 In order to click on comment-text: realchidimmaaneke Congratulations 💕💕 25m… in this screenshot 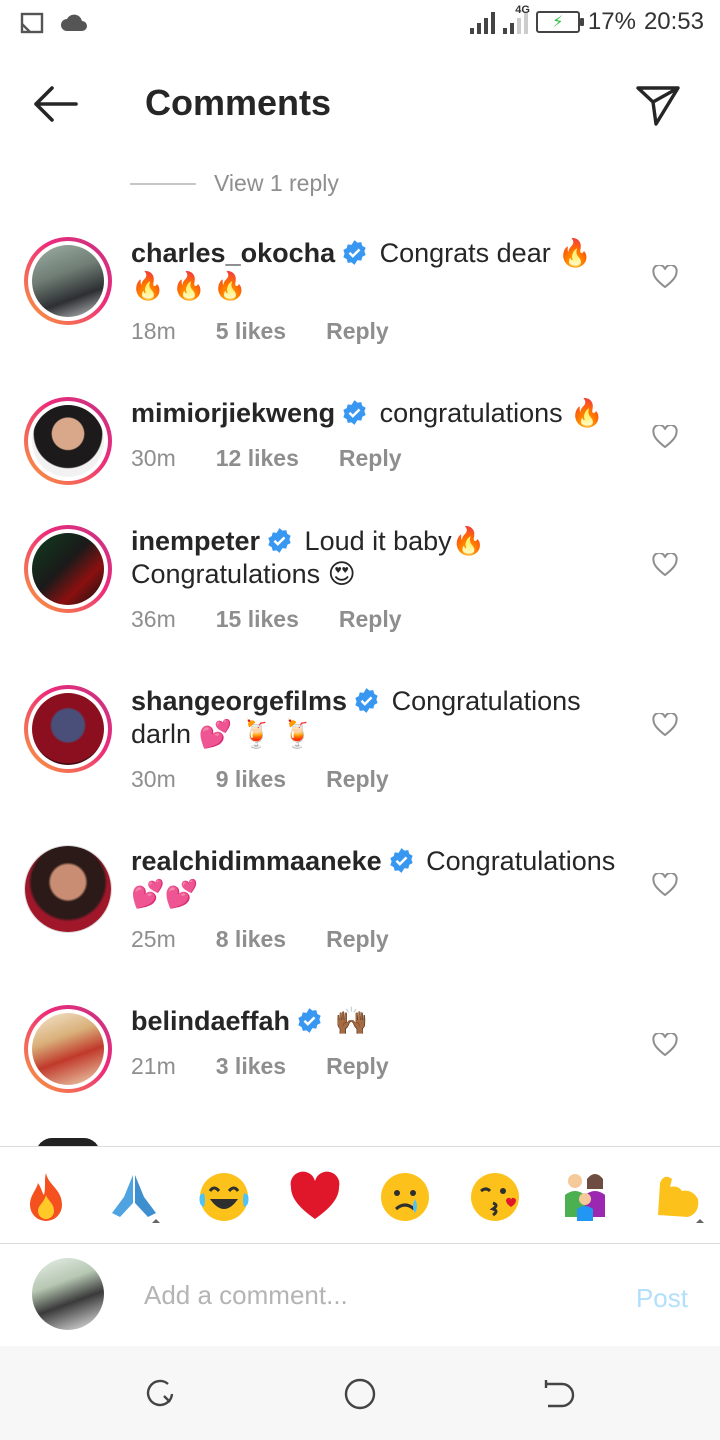, I will do `click(381, 900)`.